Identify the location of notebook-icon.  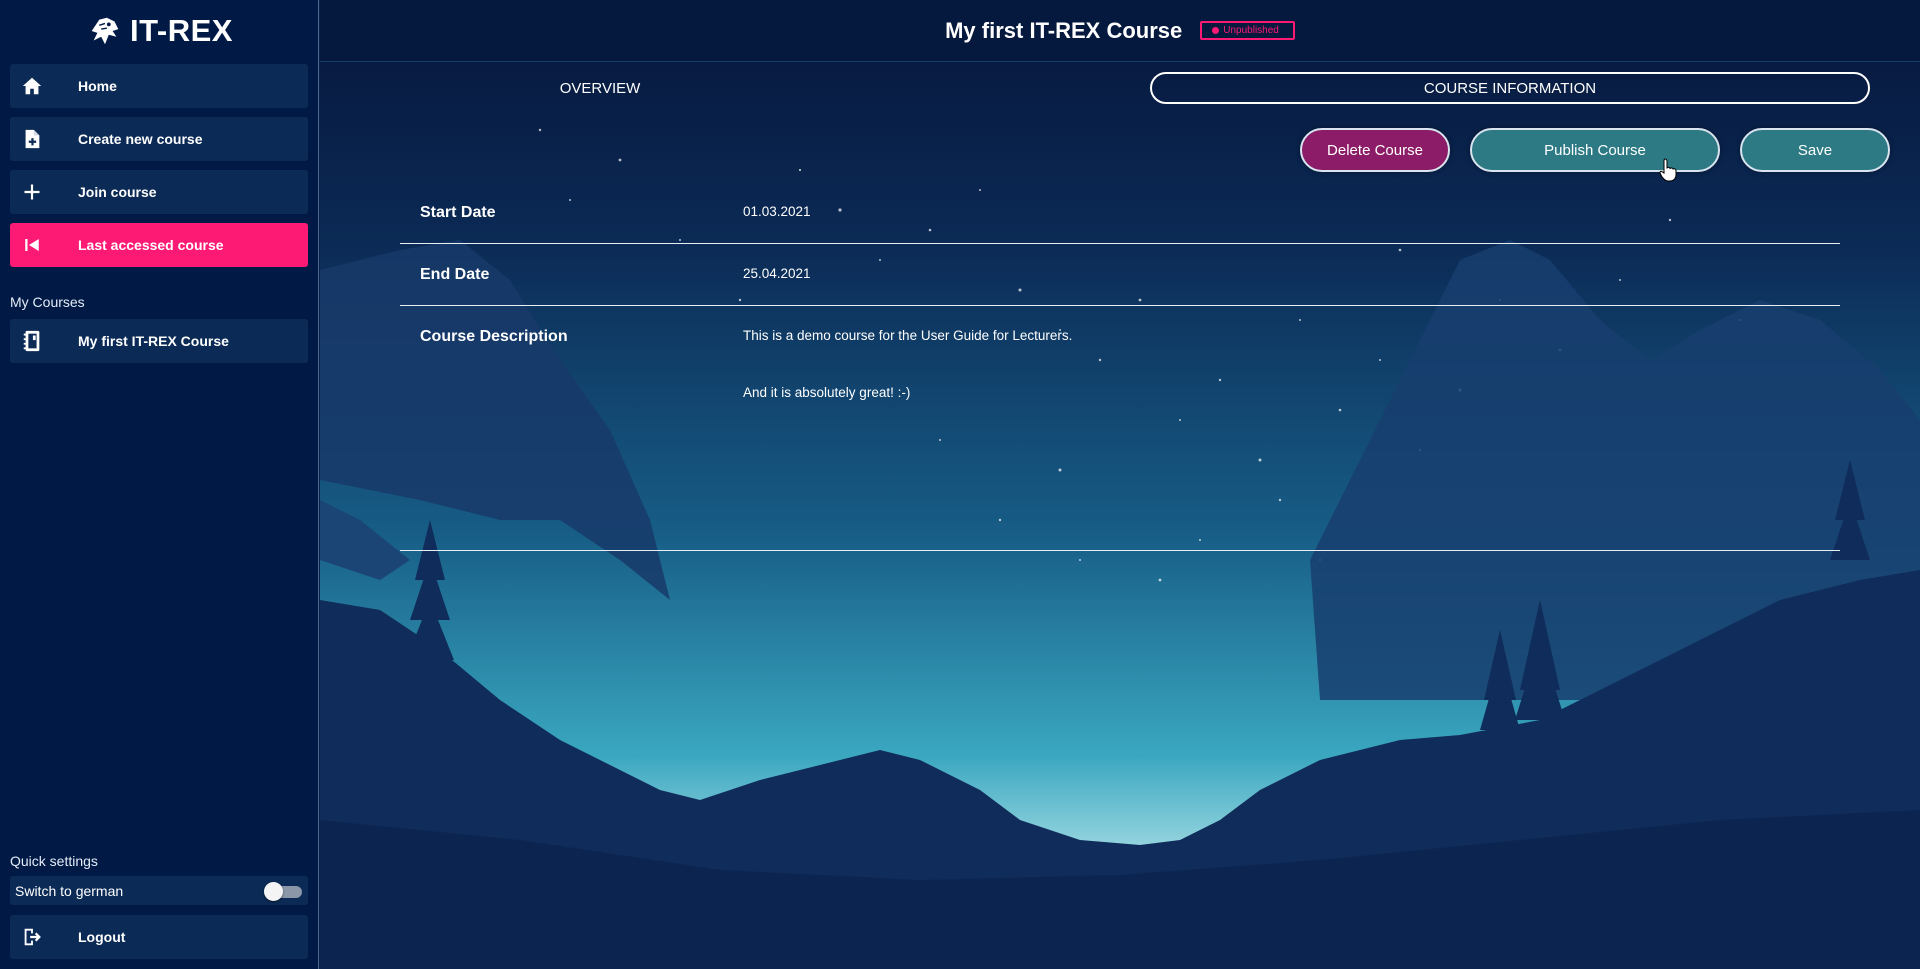
(32, 341).